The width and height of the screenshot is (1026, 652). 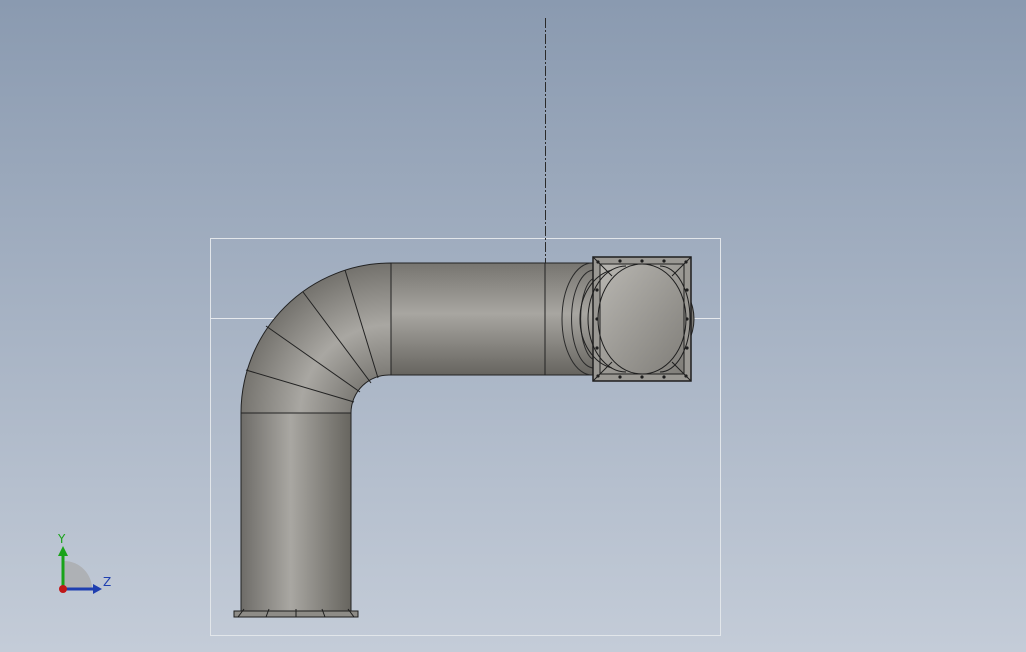 What do you see at coordinates (97, 589) in the screenshot?
I see `triad-z-arrow` at bounding box center [97, 589].